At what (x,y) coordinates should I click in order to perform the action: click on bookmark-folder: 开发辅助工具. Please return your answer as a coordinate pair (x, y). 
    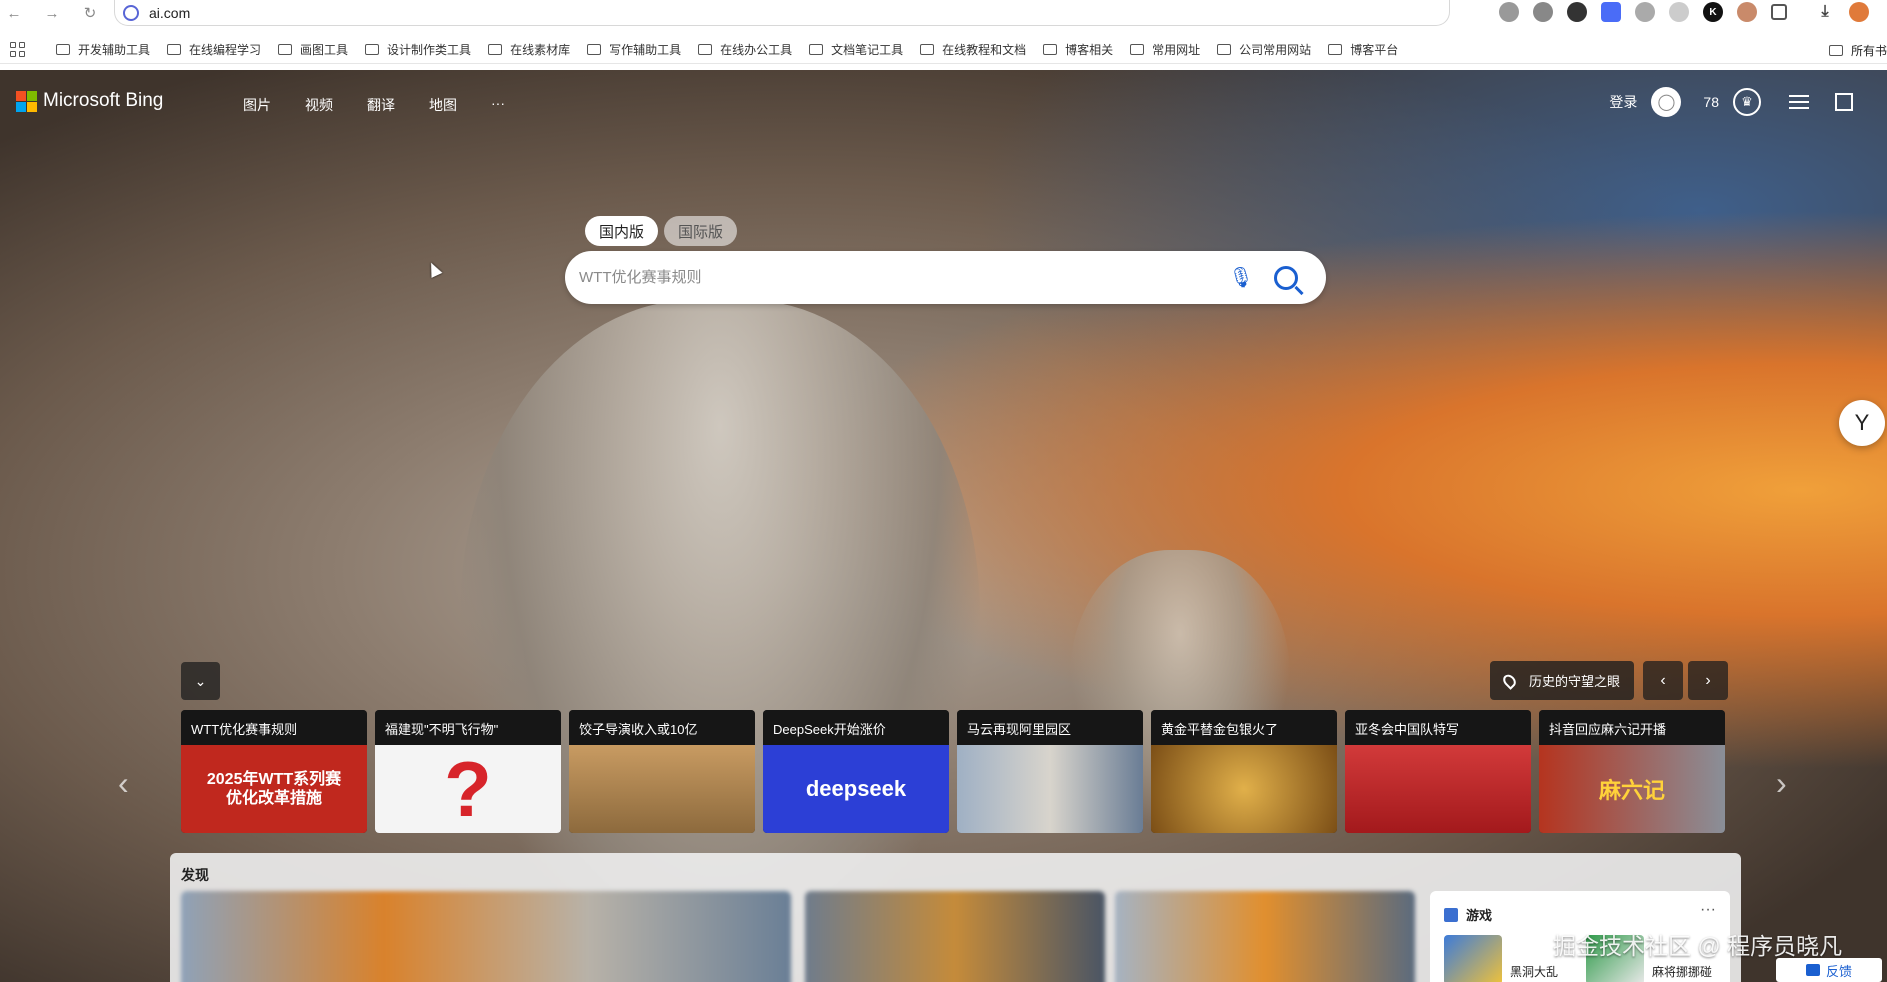
    Looking at the image, I should click on (103, 49).